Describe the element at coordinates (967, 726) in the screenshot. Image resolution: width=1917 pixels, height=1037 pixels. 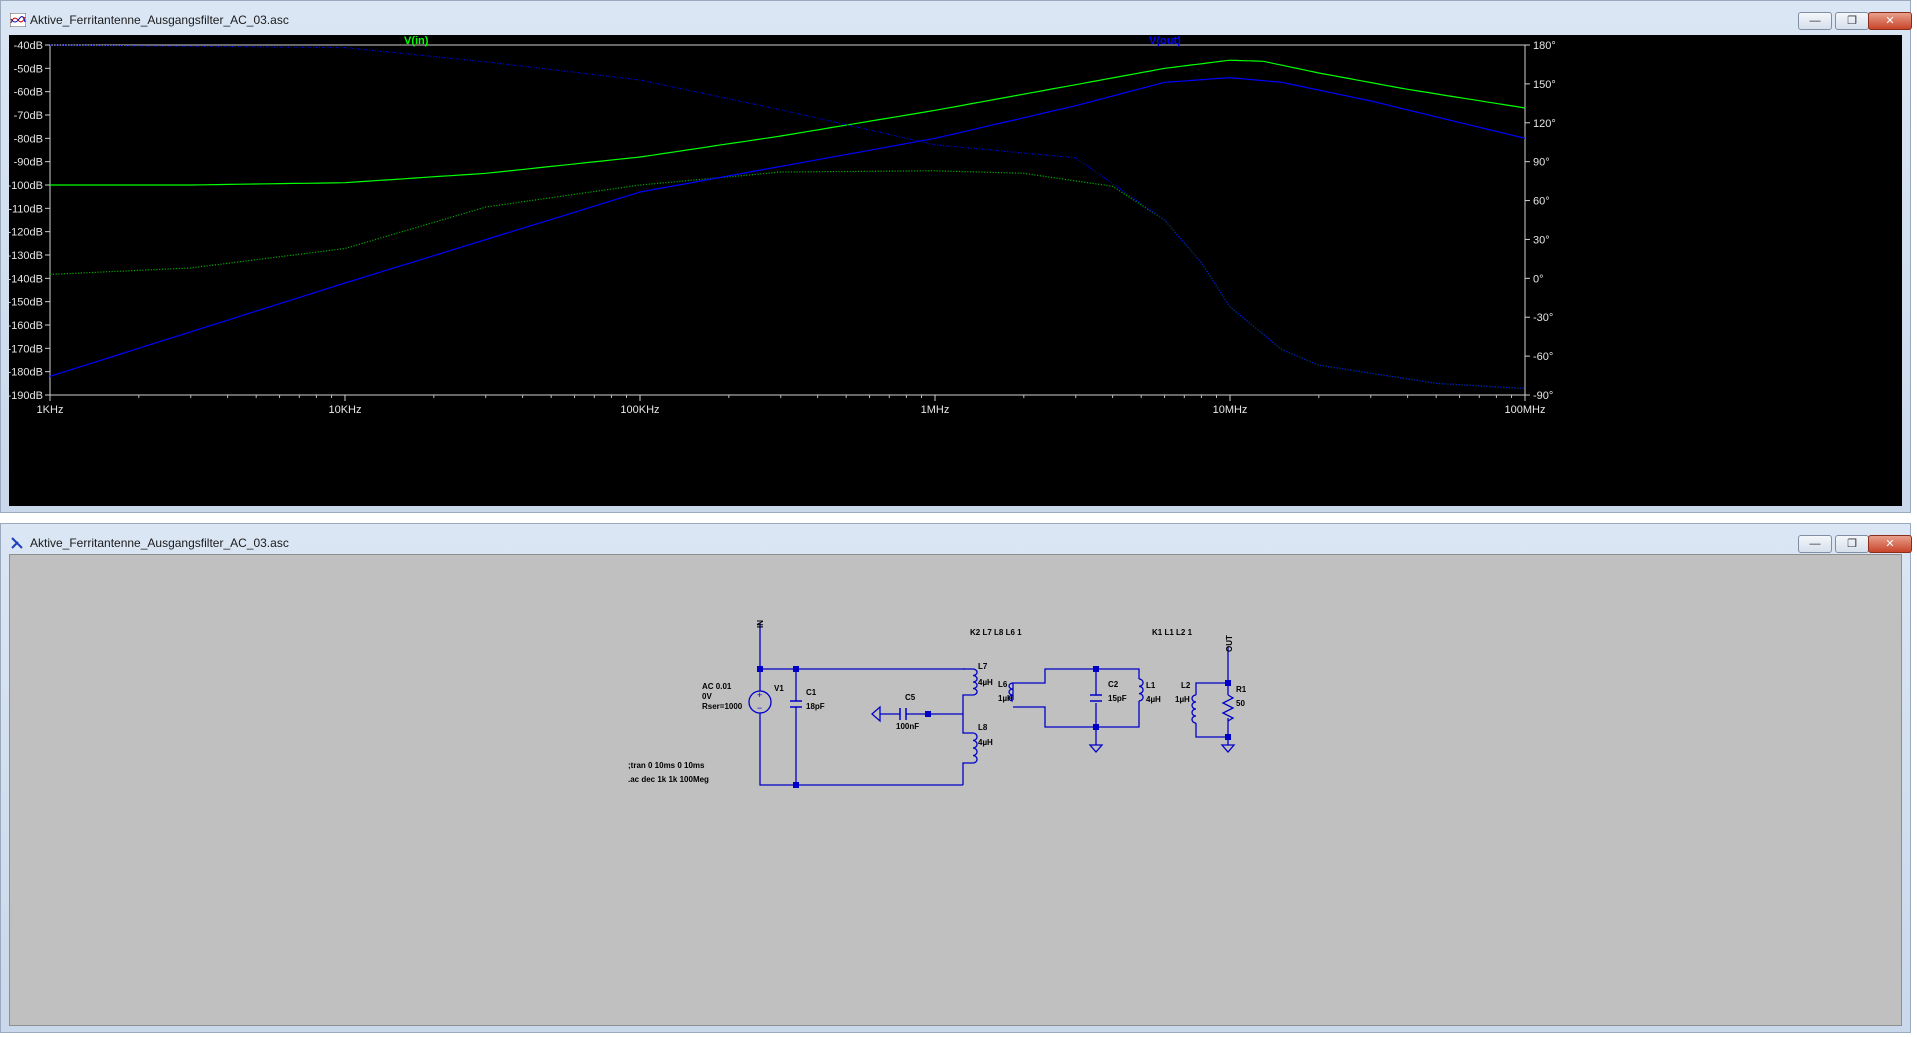
I see `wire-l7-l8` at that location.